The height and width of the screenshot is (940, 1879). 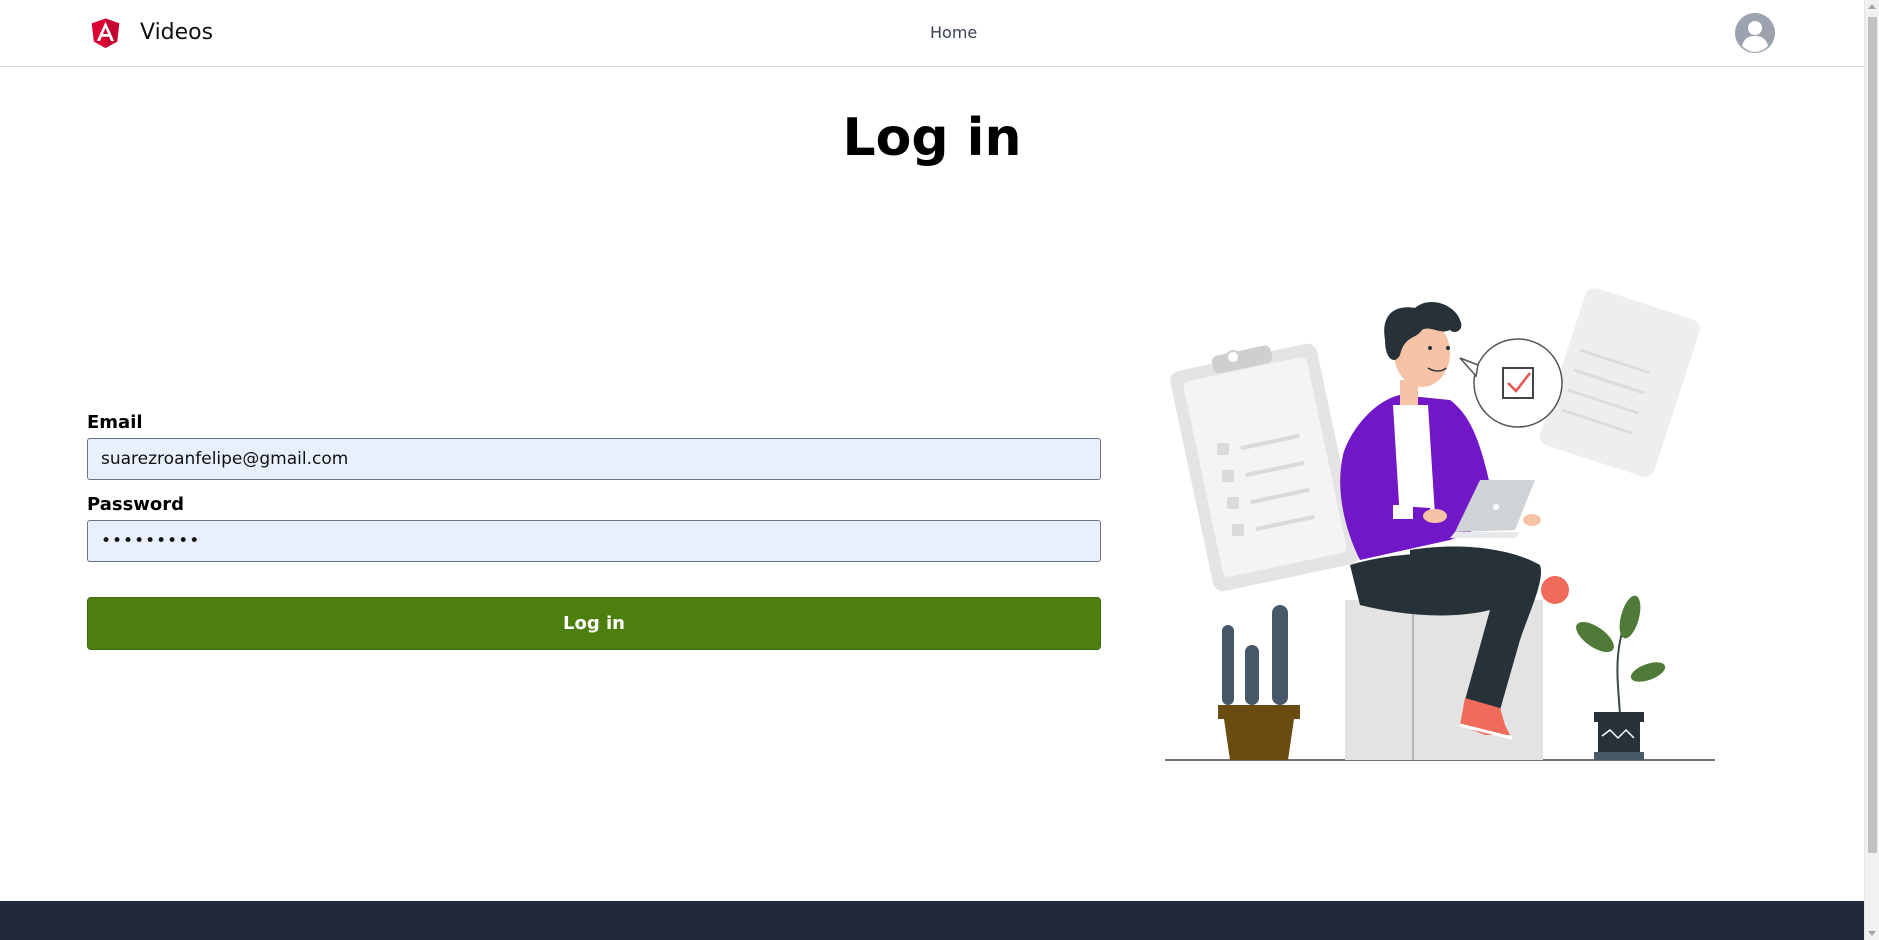 I want to click on angular-logo-icon, so click(x=105, y=33).